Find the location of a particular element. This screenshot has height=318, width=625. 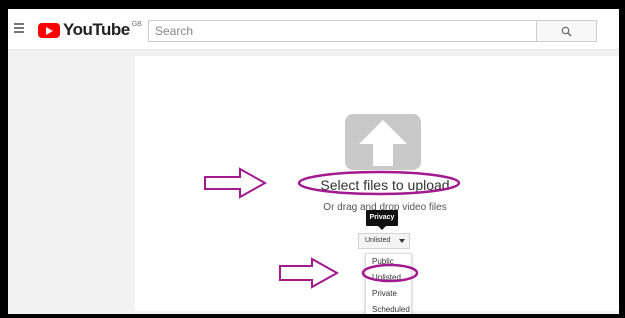

privacy-option-private: Private is located at coordinates (388, 294).